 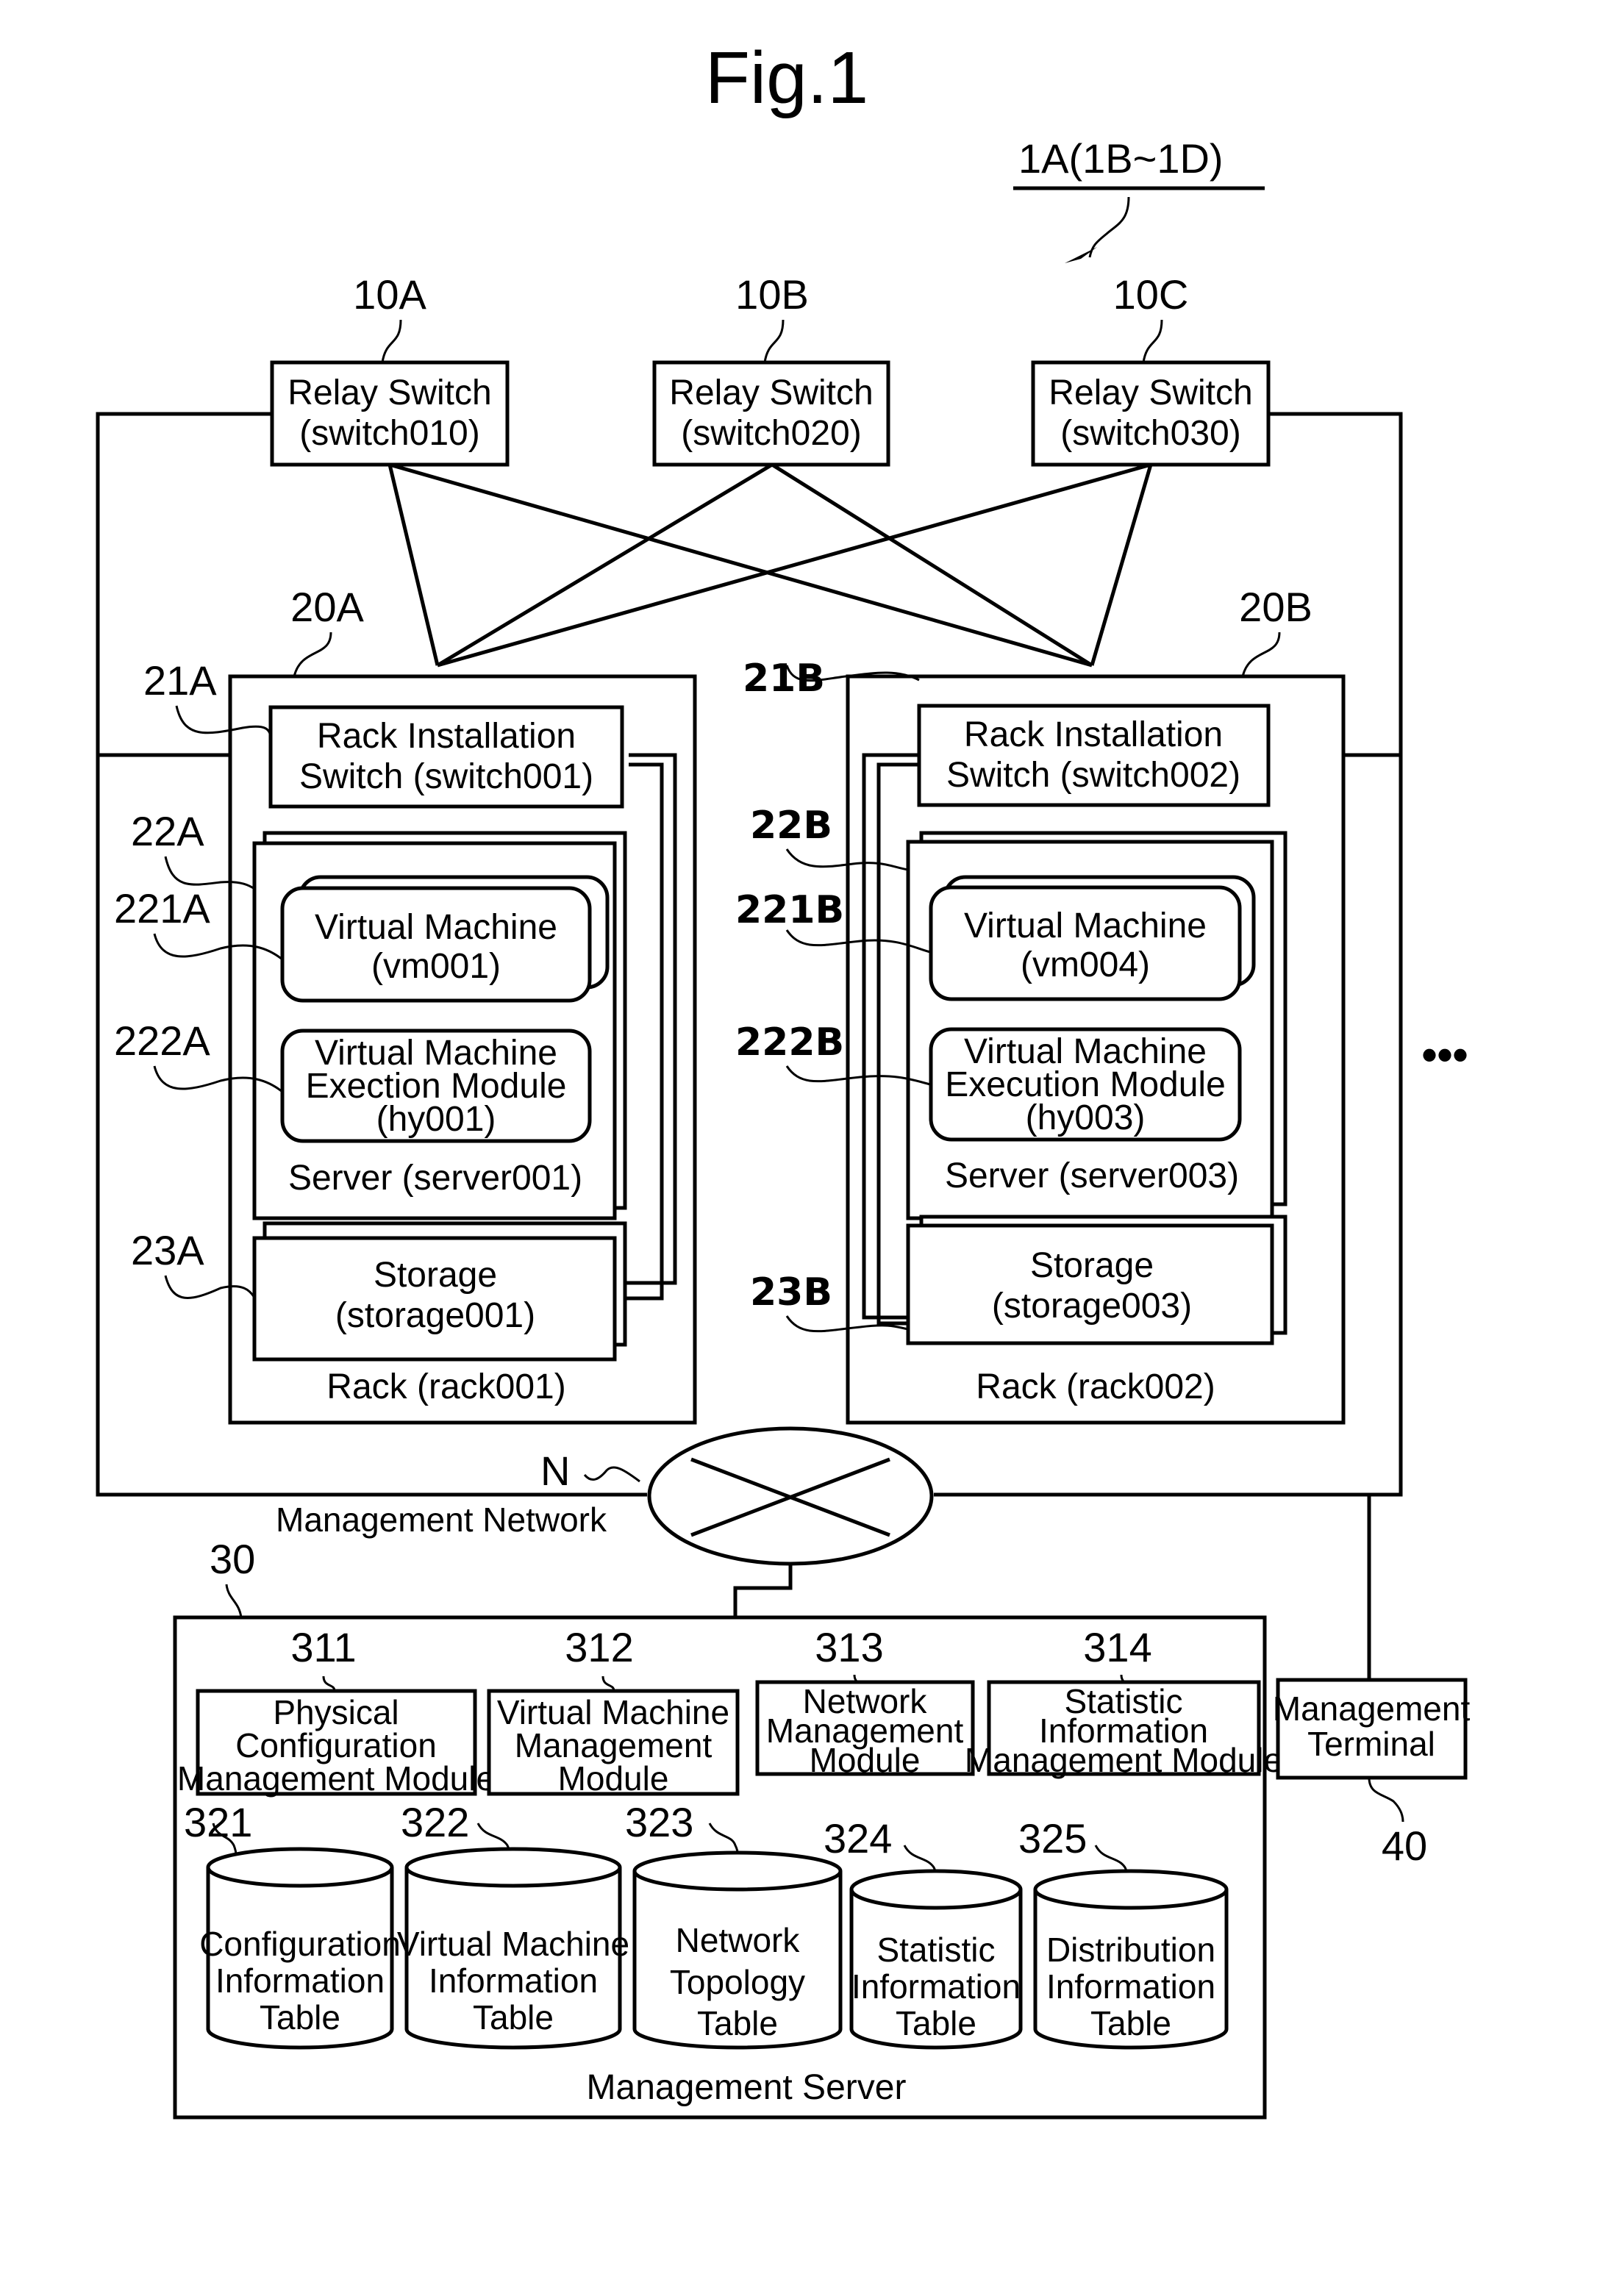 What do you see at coordinates (323, 1647) in the screenshot?
I see `module-ref: 311` at bounding box center [323, 1647].